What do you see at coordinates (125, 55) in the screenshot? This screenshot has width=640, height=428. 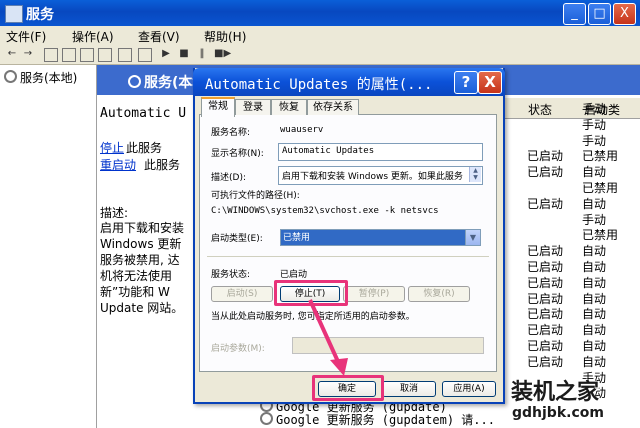 I see `help-icon` at bounding box center [125, 55].